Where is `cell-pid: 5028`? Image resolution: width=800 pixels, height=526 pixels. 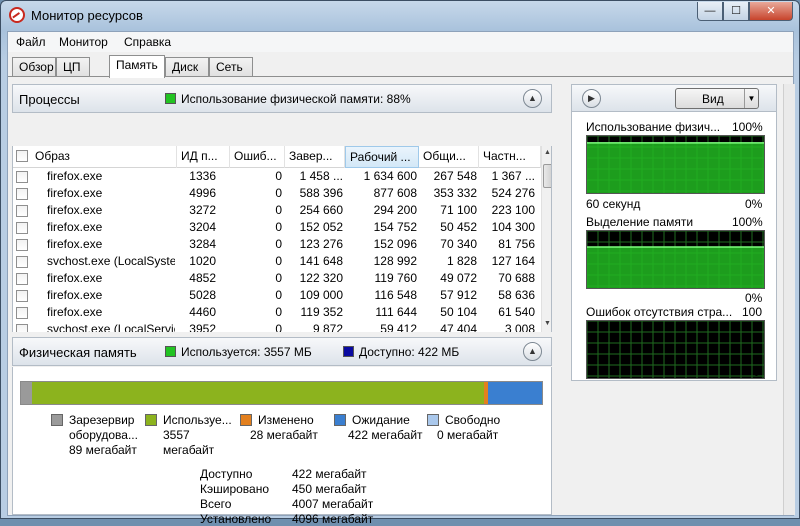
cell-pid: 5028 is located at coordinates (202, 295).